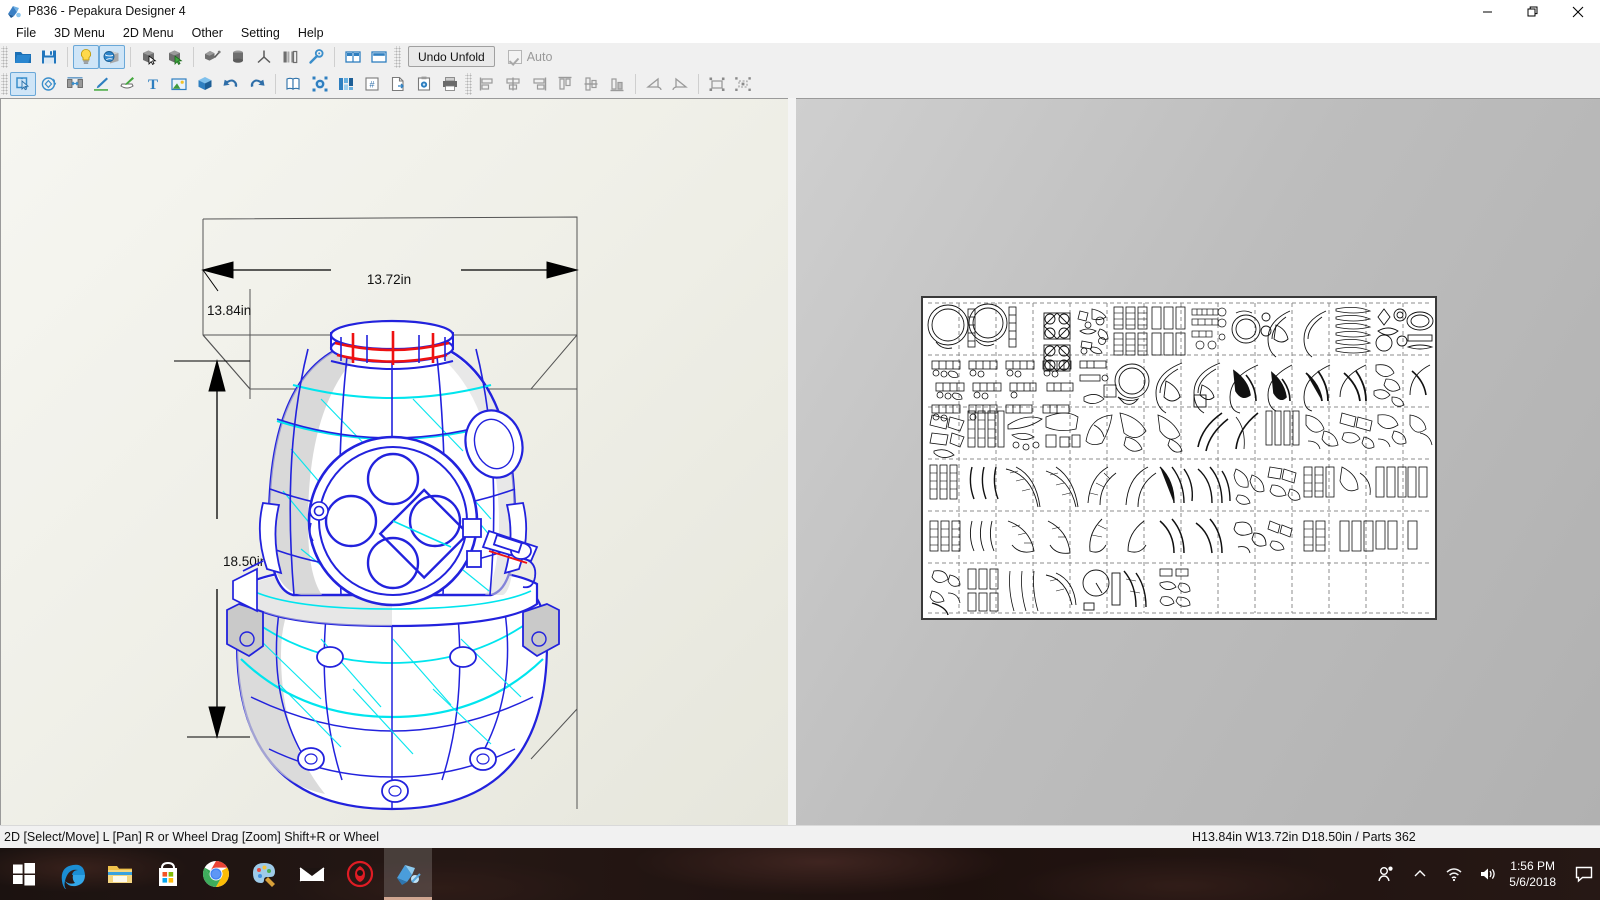  I want to click on align-middle-vertical-icon, so click(591, 84).